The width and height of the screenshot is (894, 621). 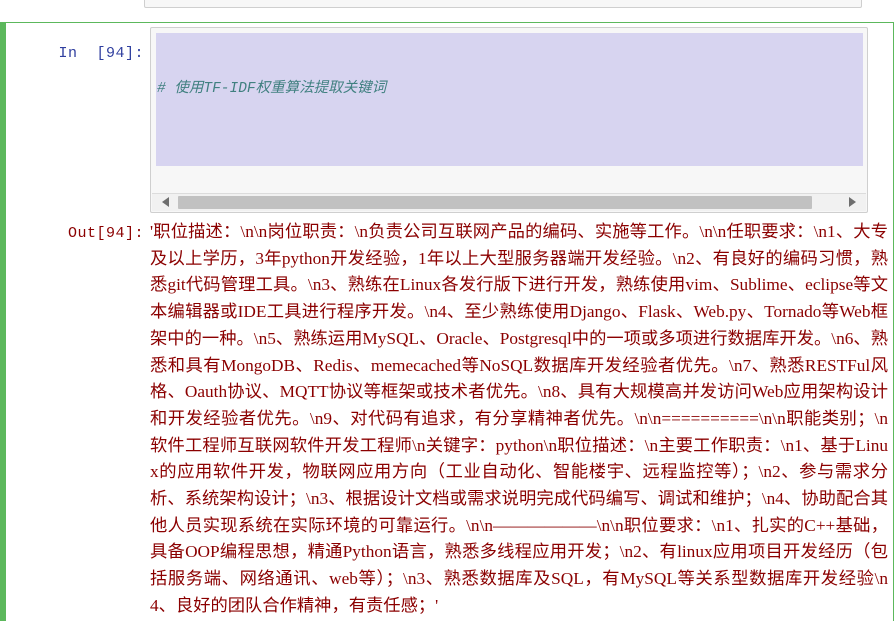 I want to click on scroll-left-arrow-icon, so click(x=165, y=202).